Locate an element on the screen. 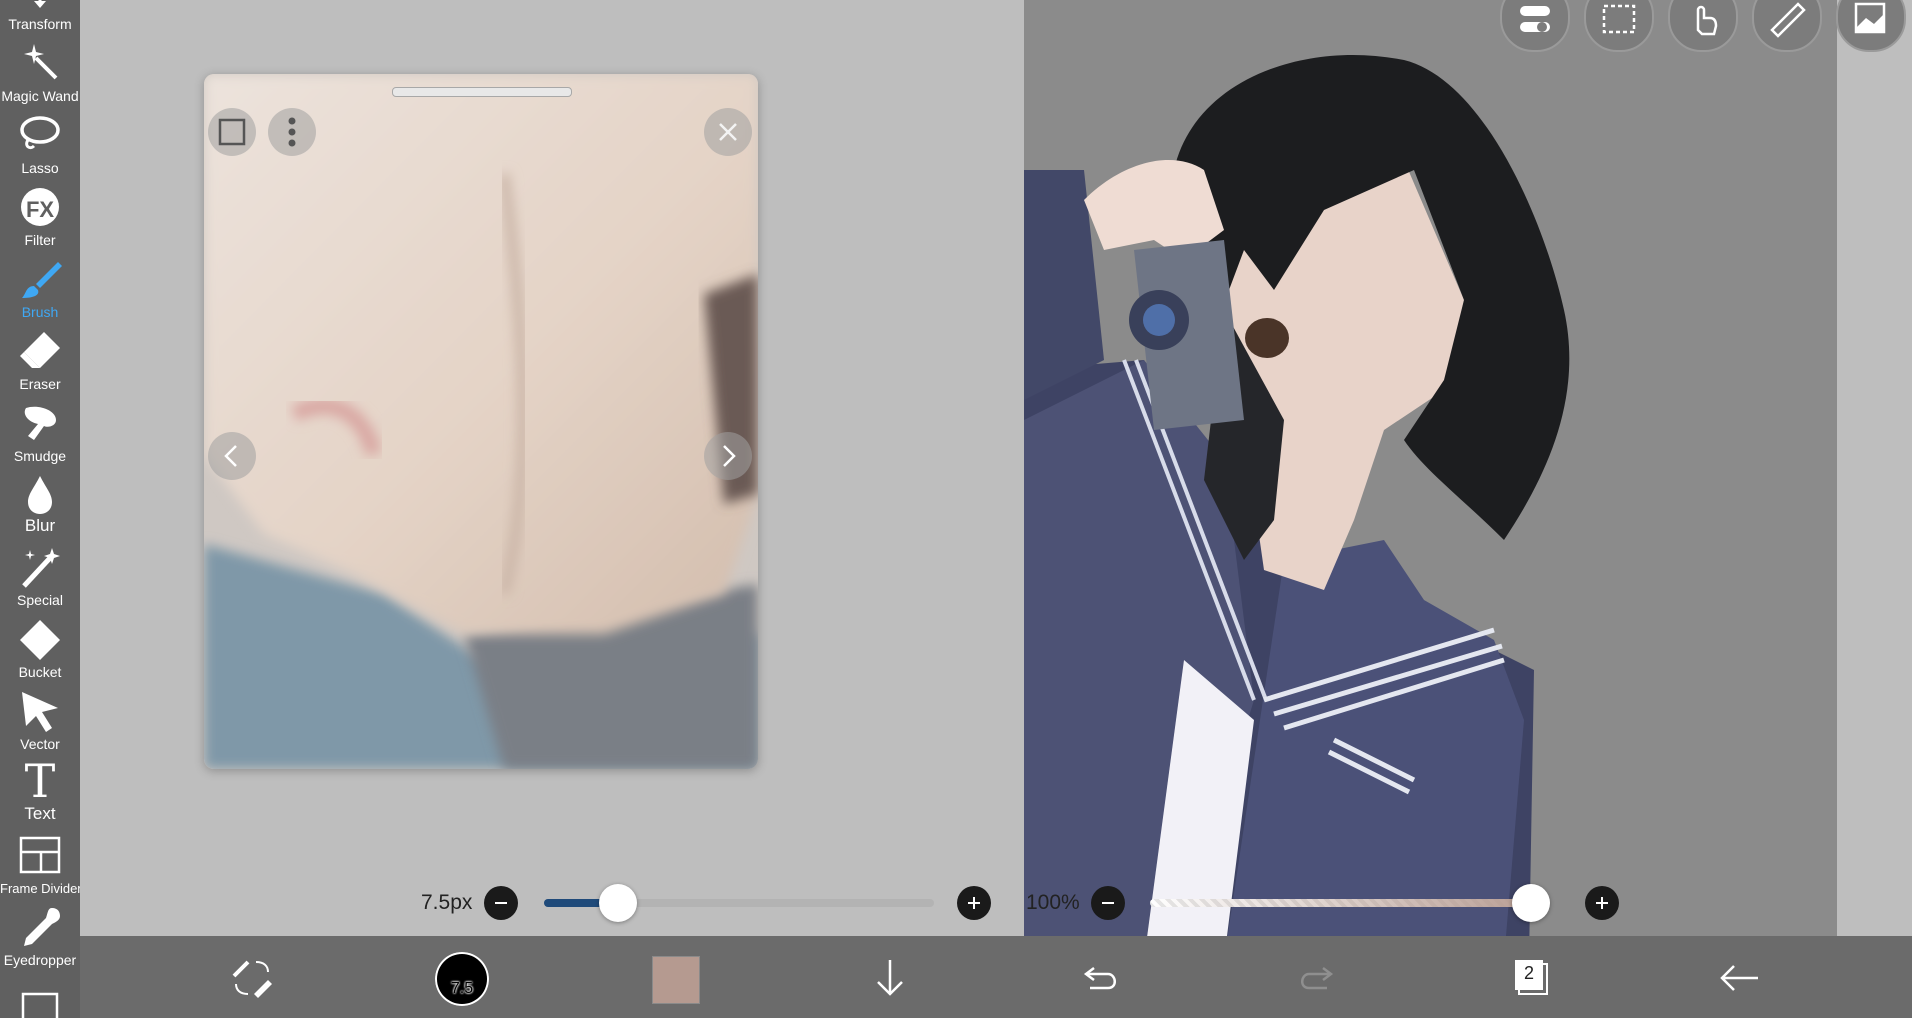  tool-label: Lasso is located at coordinates (40, 168).